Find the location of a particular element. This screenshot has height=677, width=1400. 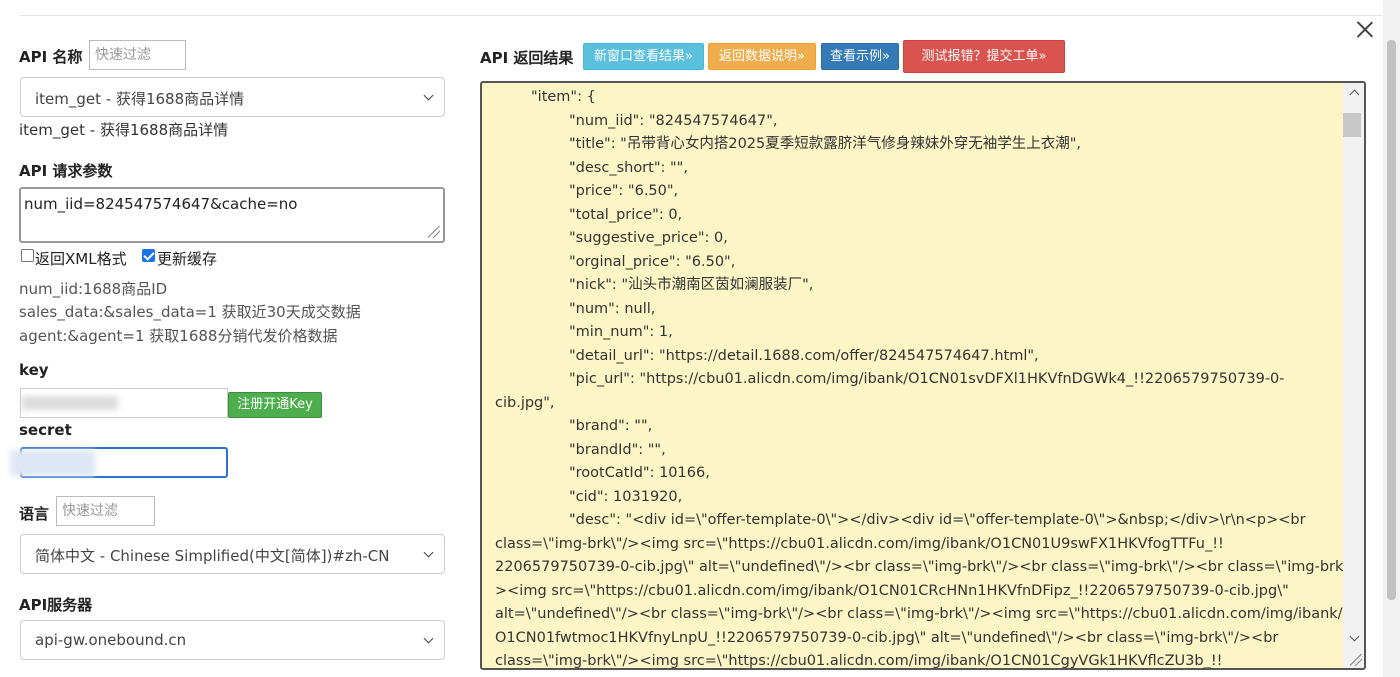

result-line: "num_iid": "824547574647", is located at coordinates (673, 120).